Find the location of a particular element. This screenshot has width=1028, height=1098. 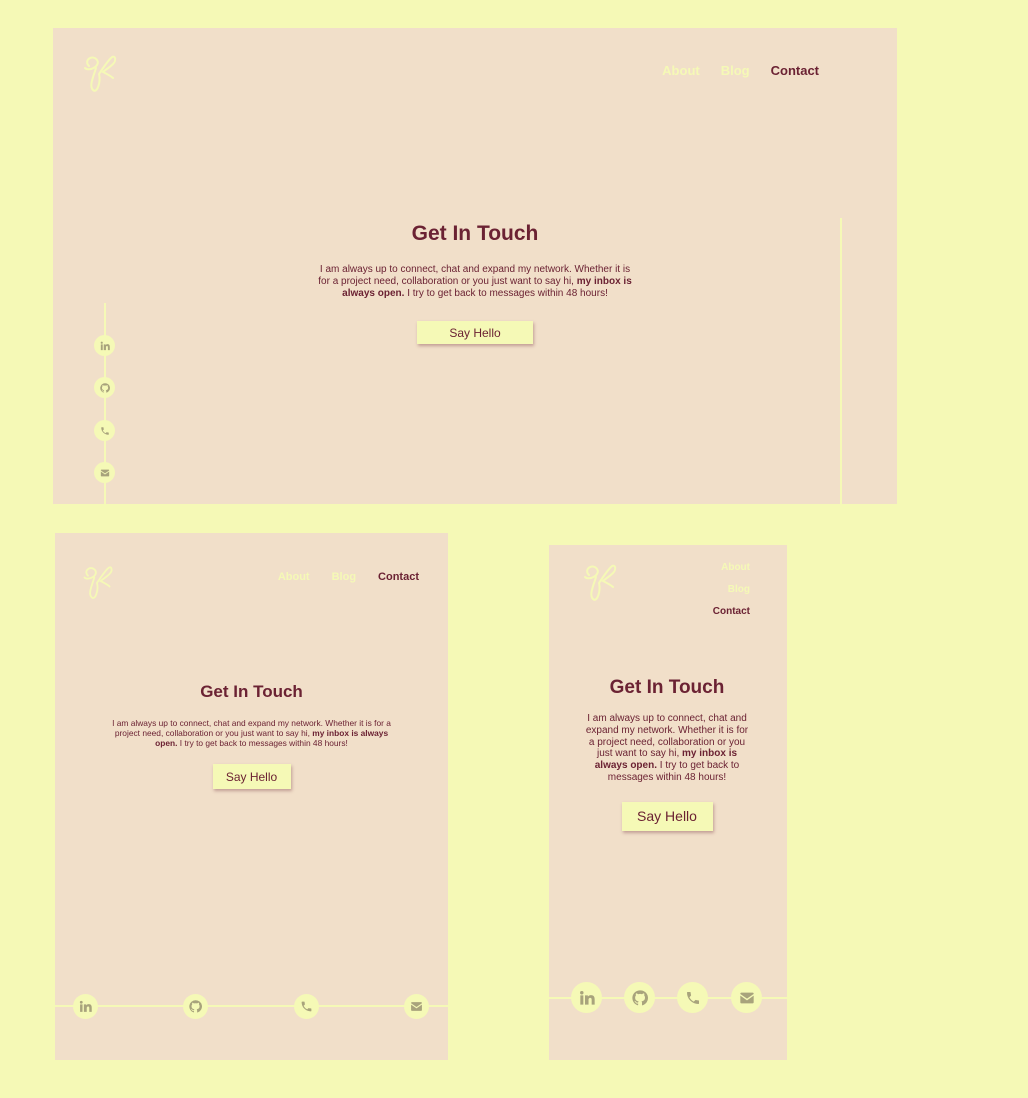

social-rail-line is located at coordinates (251, 1006).